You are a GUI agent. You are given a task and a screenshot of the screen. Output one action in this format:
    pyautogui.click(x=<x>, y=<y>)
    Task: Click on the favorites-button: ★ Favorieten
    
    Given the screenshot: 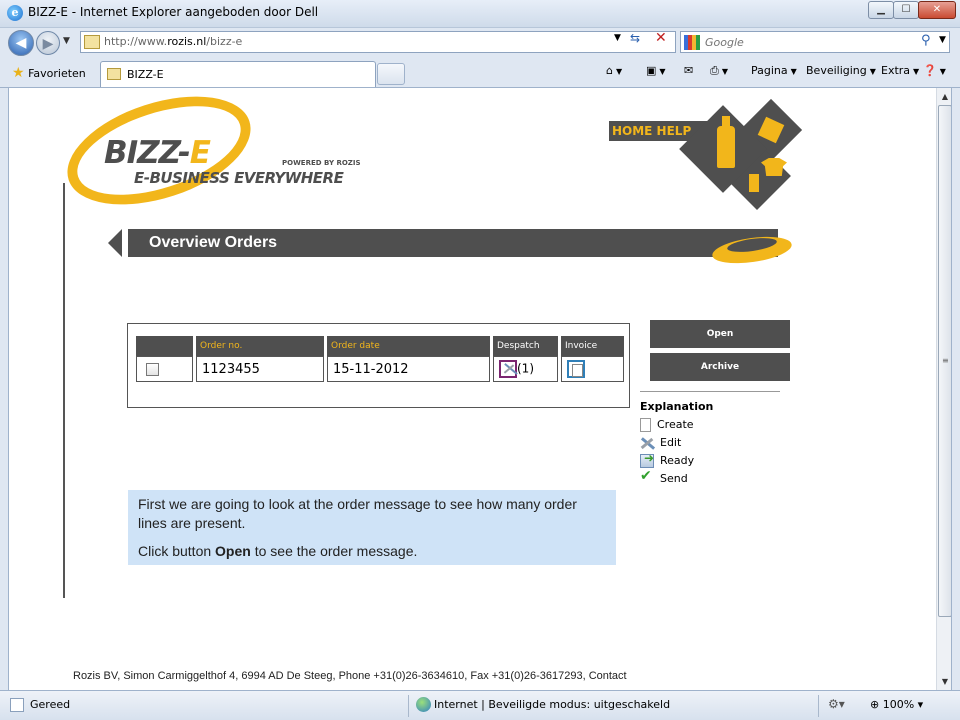 What is the action you would take?
    pyautogui.click(x=49, y=73)
    